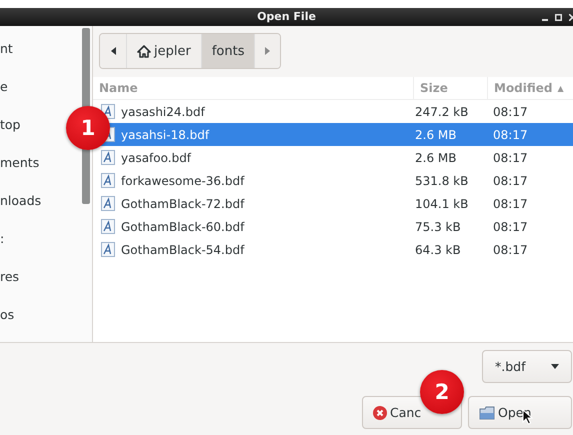 The width and height of the screenshot is (573, 435). I want to click on file-name: GothamBlack-54.bdf, so click(182, 249).